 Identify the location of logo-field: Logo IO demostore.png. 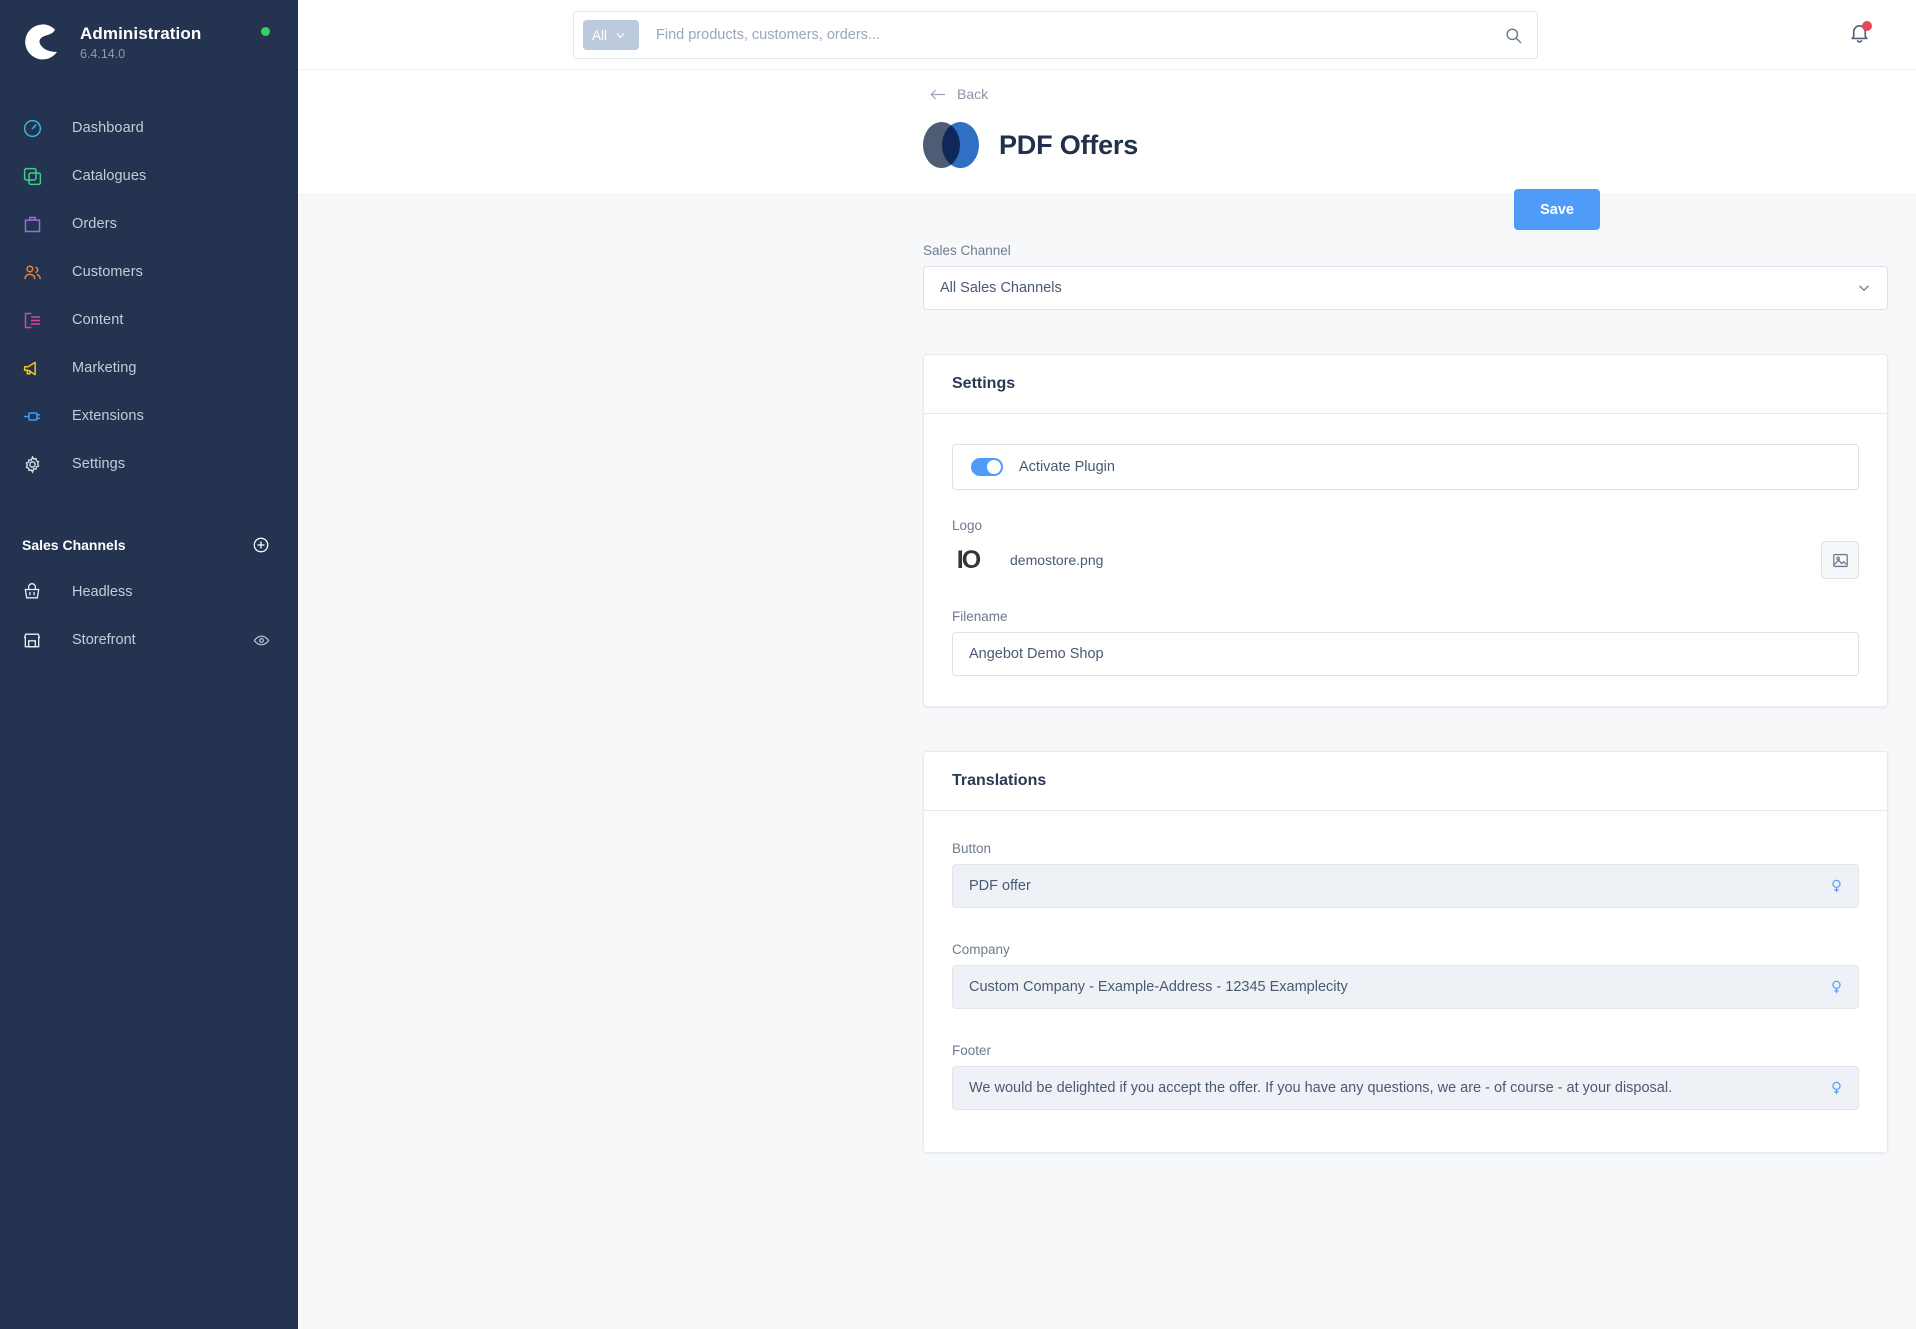
(1405, 548).